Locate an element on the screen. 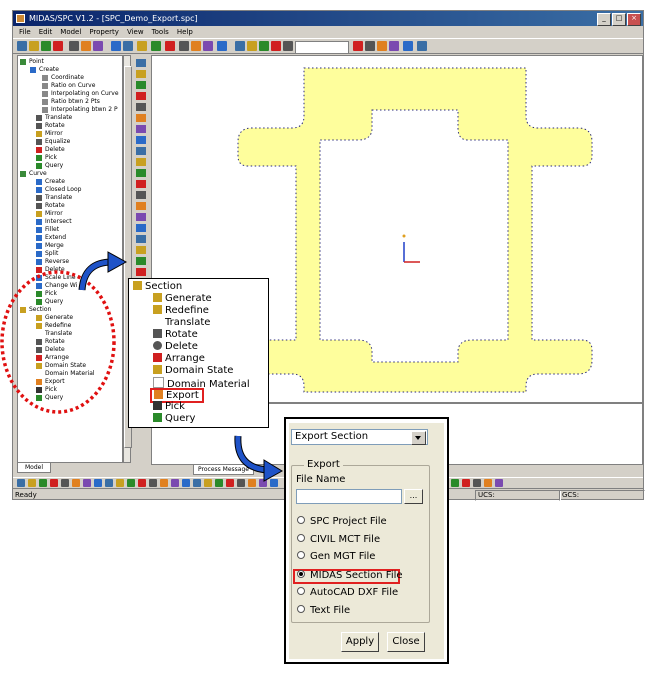 The width and height of the screenshot is (656, 685). zoom-item-arrange: Arrange is located at coordinates (179, 359).